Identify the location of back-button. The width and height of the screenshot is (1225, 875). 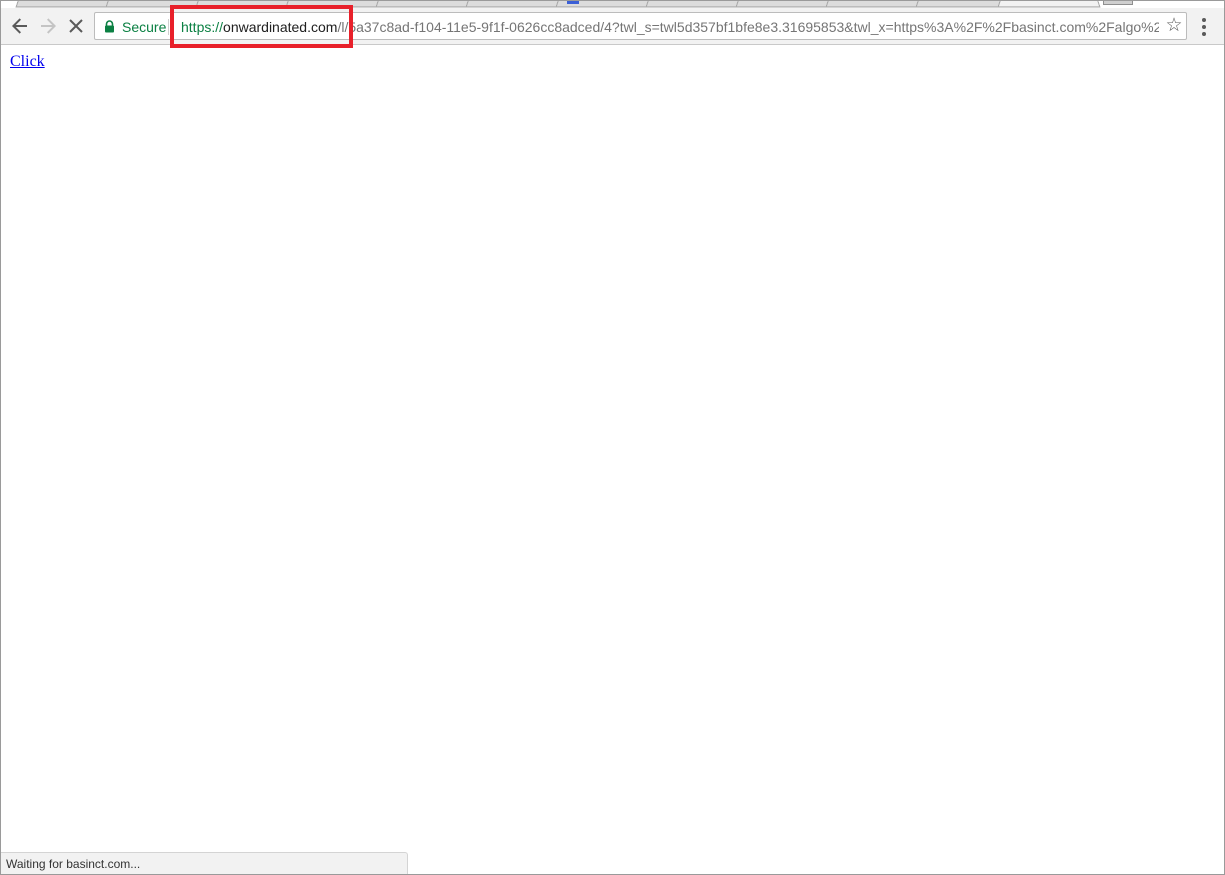
(20, 26).